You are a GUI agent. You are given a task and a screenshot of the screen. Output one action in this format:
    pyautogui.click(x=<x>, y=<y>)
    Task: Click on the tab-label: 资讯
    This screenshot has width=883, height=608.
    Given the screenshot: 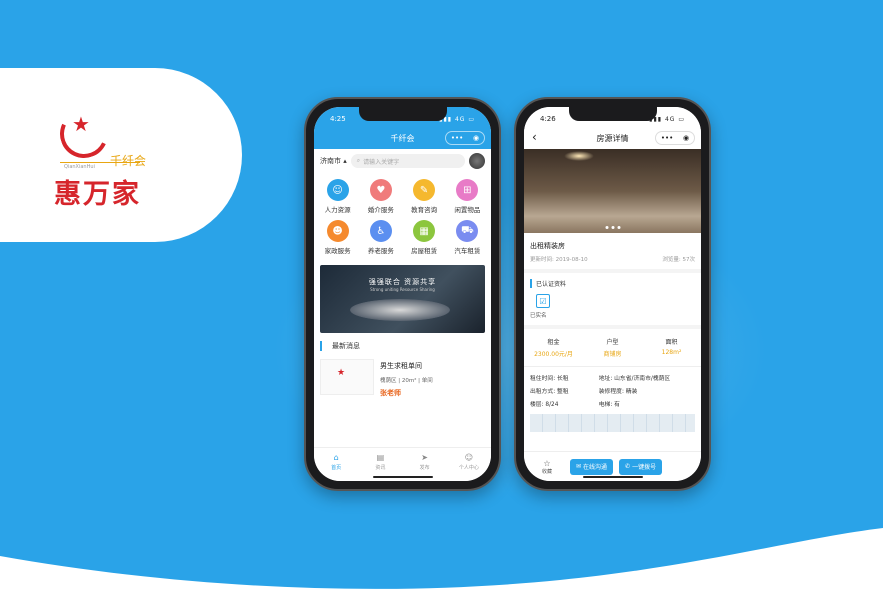 What is the action you would take?
    pyautogui.click(x=380, y=468)
    